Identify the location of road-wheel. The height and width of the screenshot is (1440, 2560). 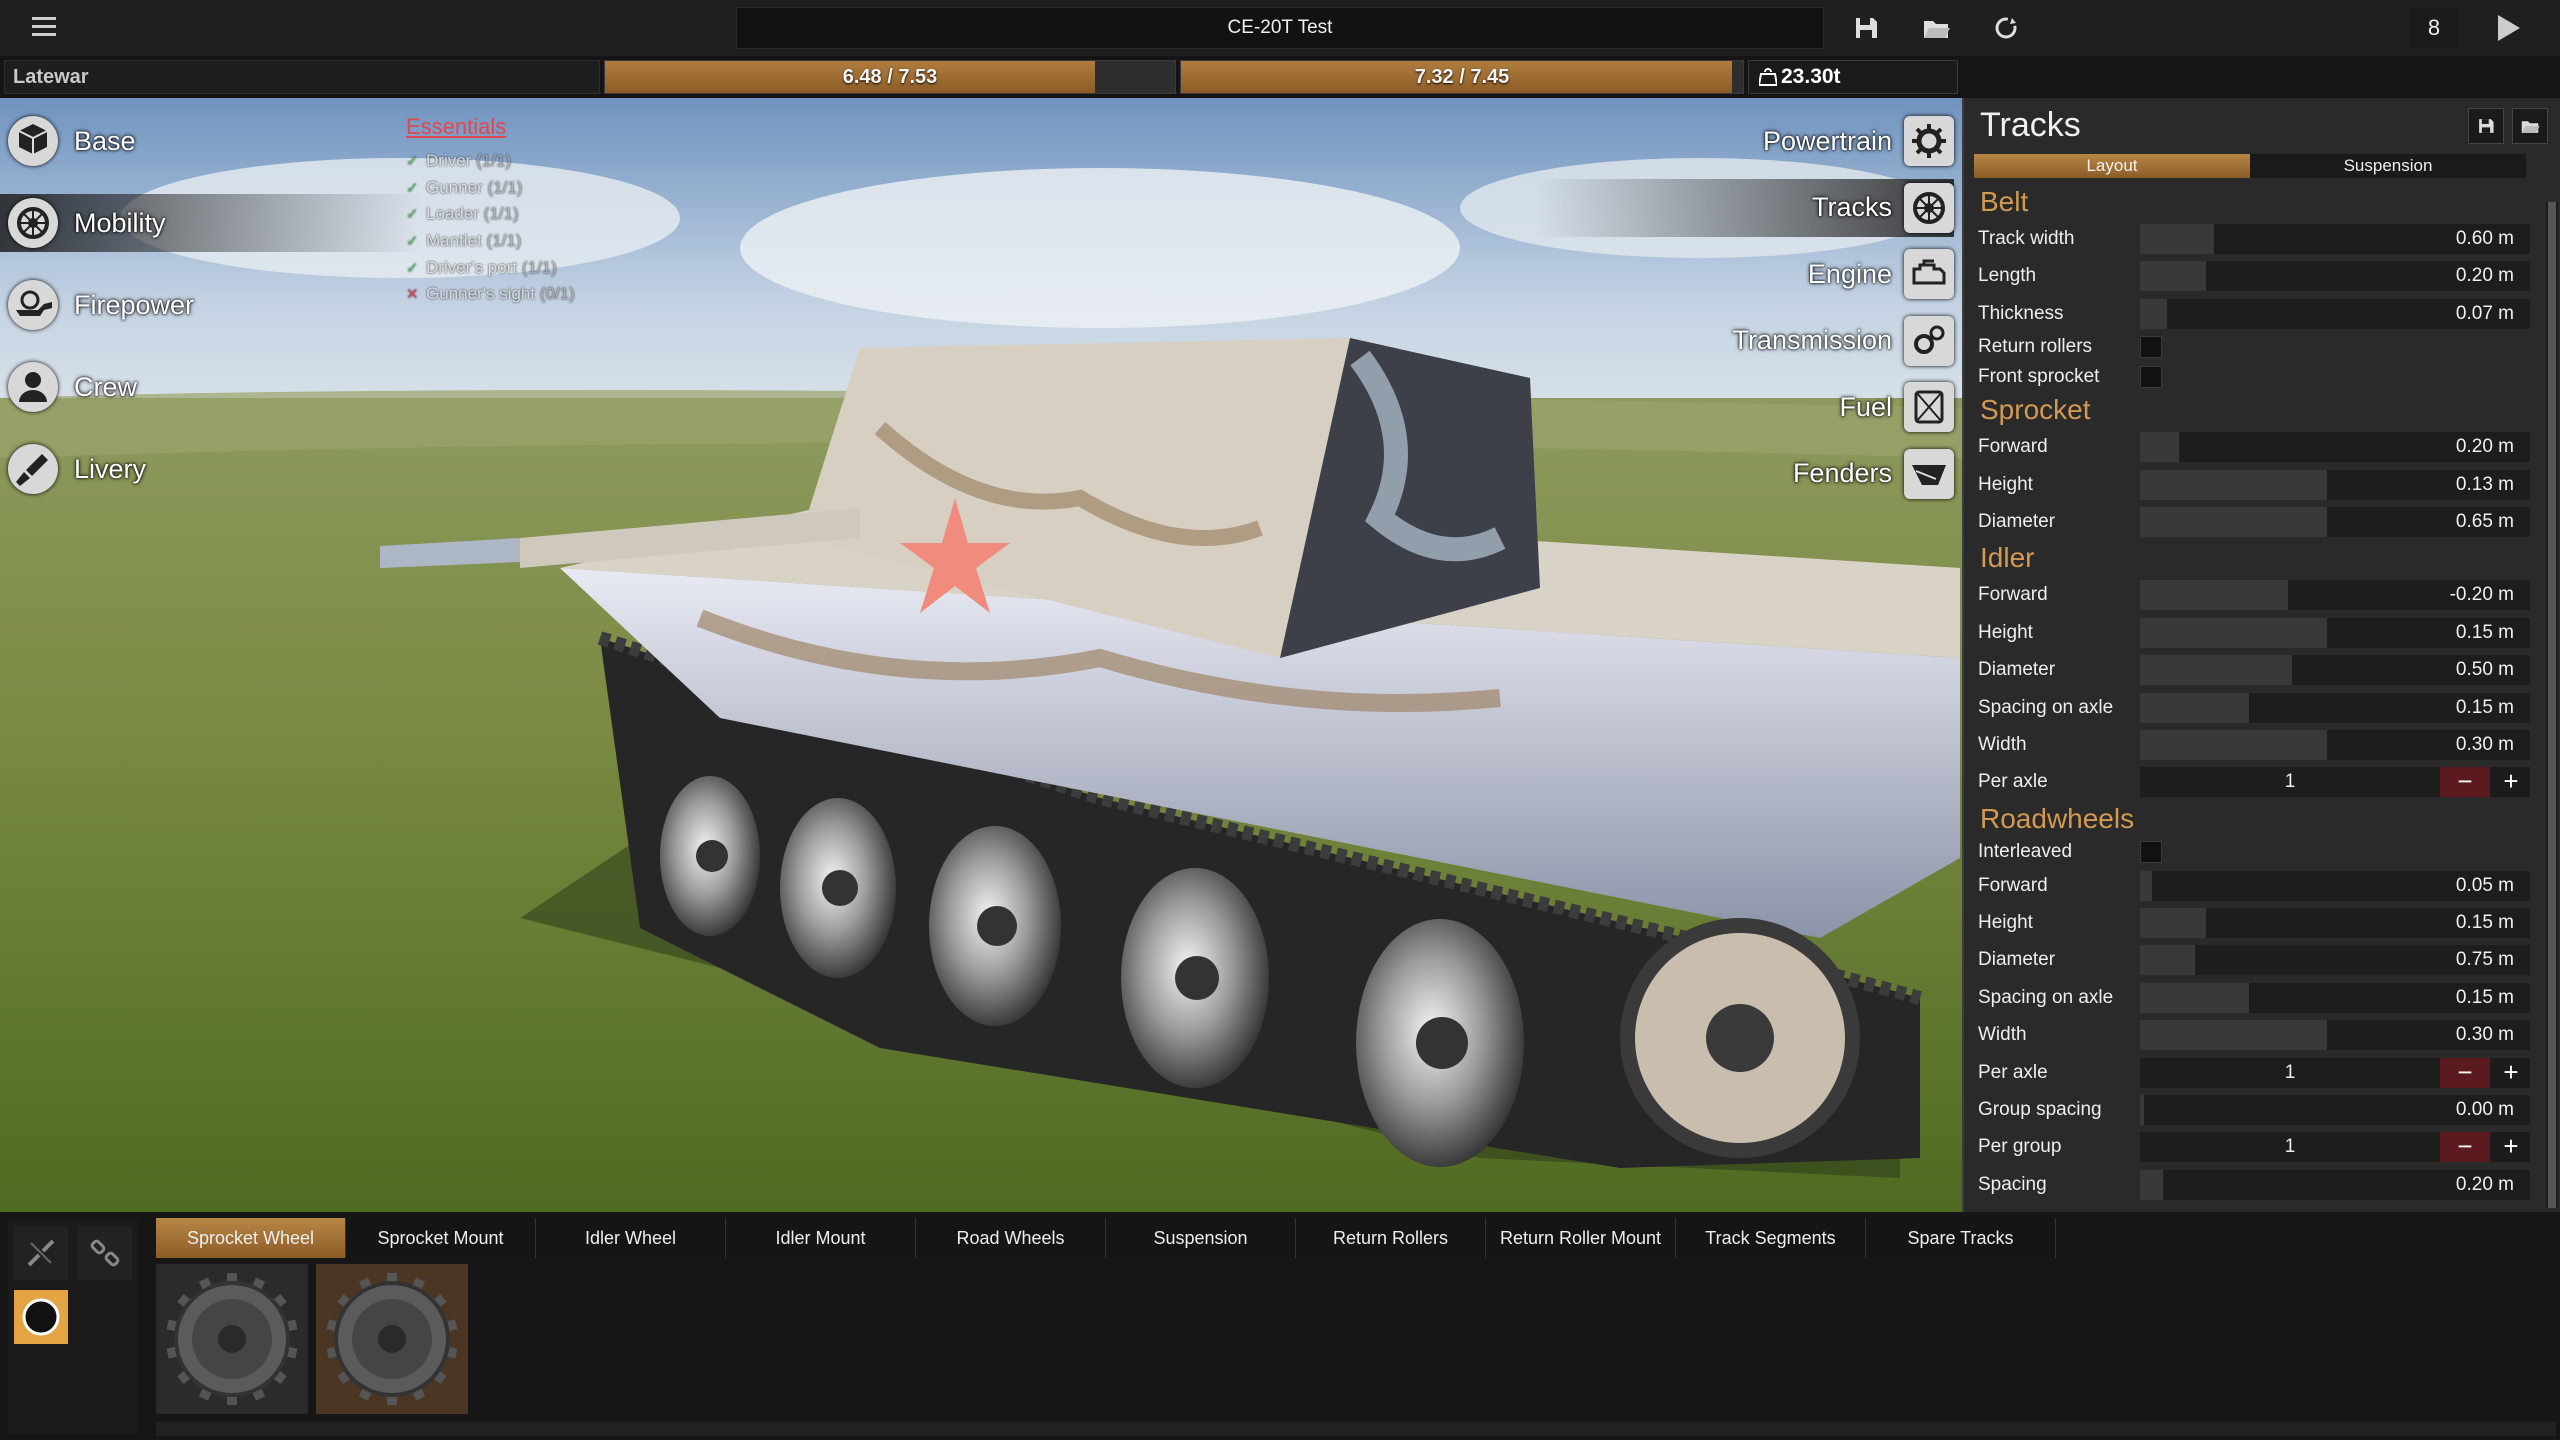
(838, 888).